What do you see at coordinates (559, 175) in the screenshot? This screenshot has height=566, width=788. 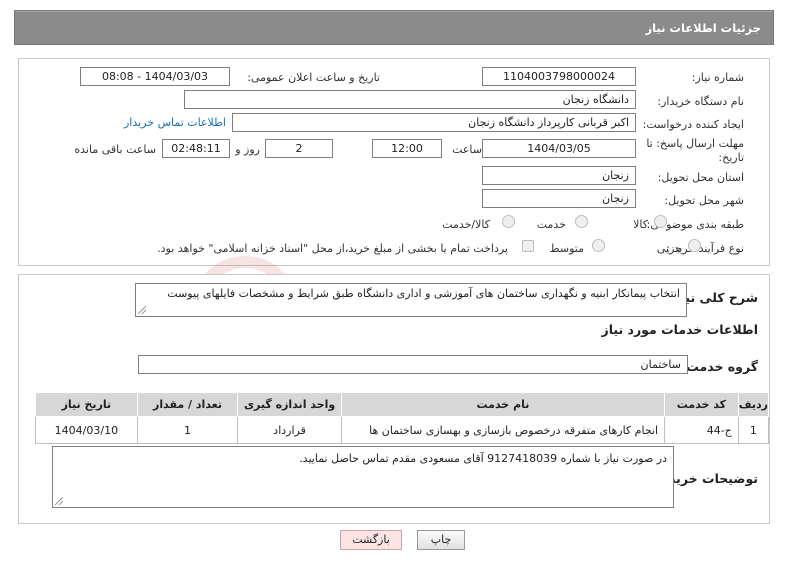 I see `province-field: زنجان` at bounding box center [559, 175].